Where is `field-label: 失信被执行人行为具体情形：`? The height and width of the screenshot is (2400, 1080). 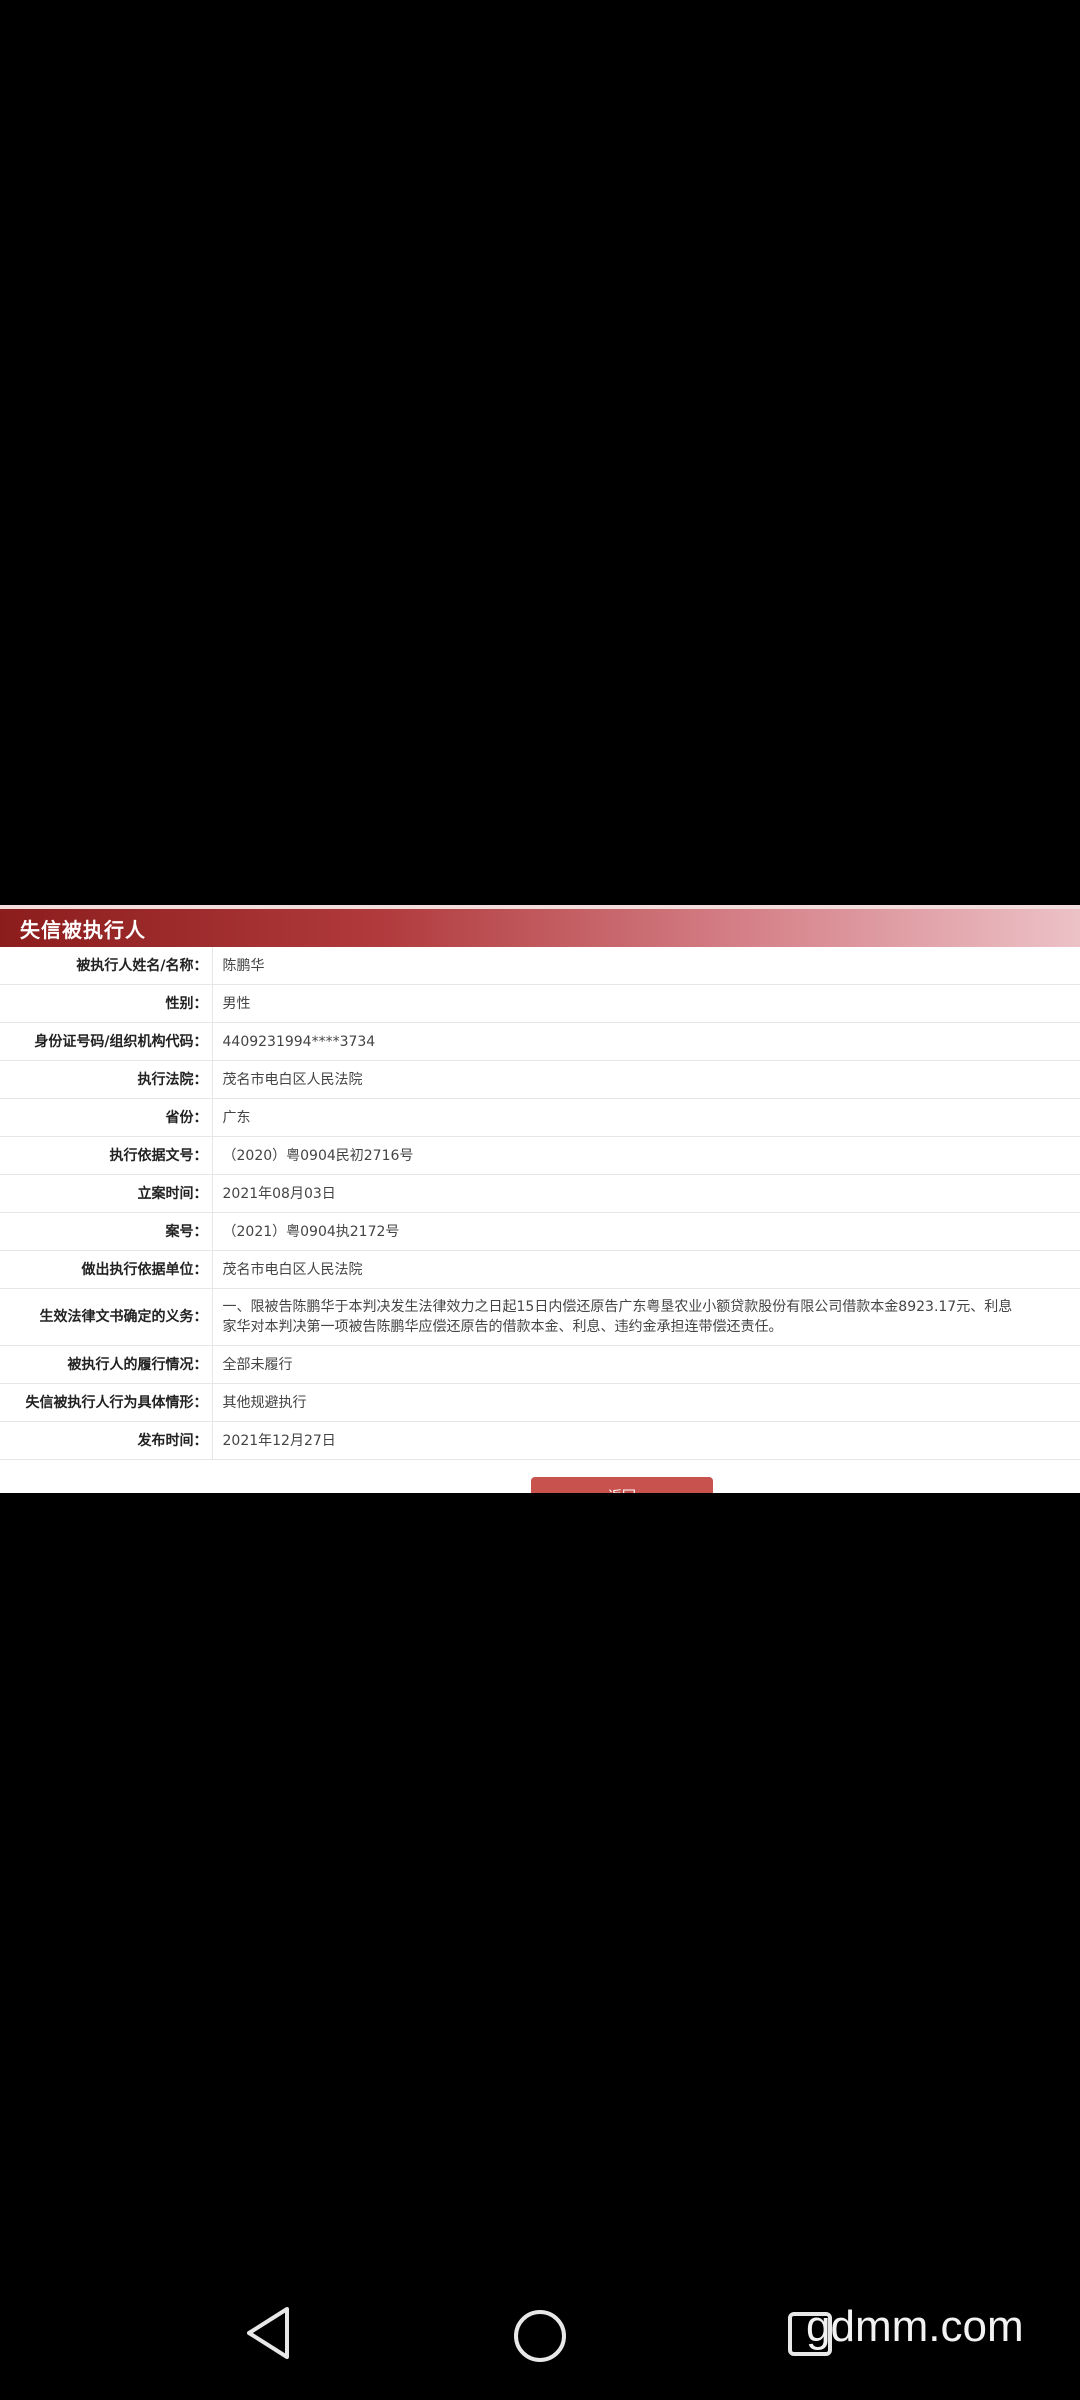
field-label: 失信被执行人行为具体情形： is located at coordinates (106, 1402).